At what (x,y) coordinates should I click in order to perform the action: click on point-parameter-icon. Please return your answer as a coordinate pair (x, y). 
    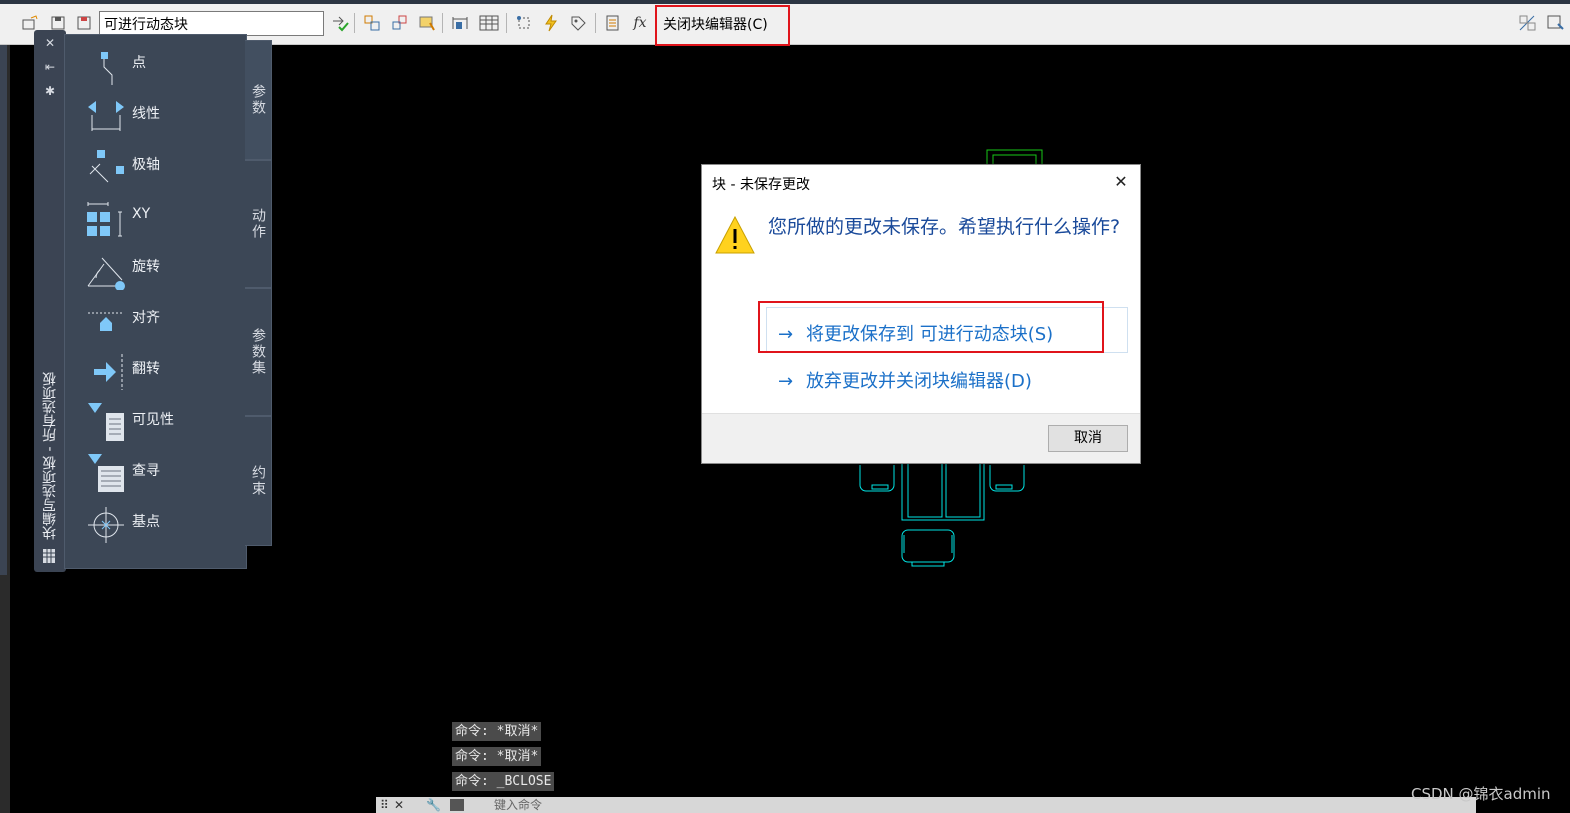
    Looking at the image, I should click on (107, 68).